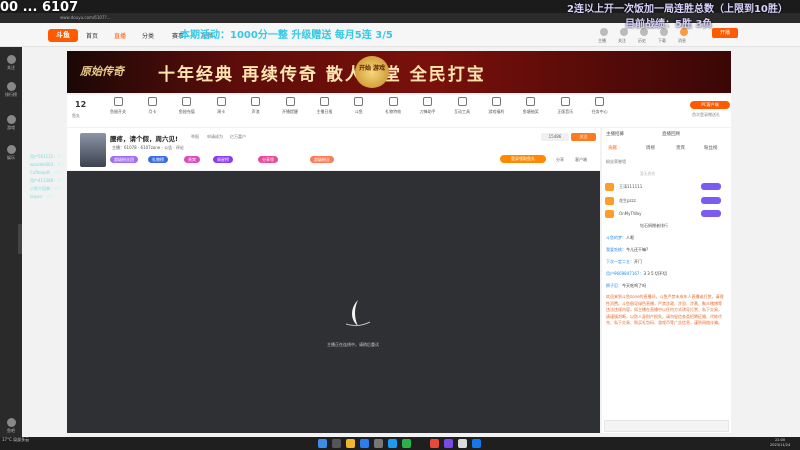  What do you see at coordinates (602, 41) in the screenshot?
I see `header-anchor-label: 主播` at bounding box center [602, 41].